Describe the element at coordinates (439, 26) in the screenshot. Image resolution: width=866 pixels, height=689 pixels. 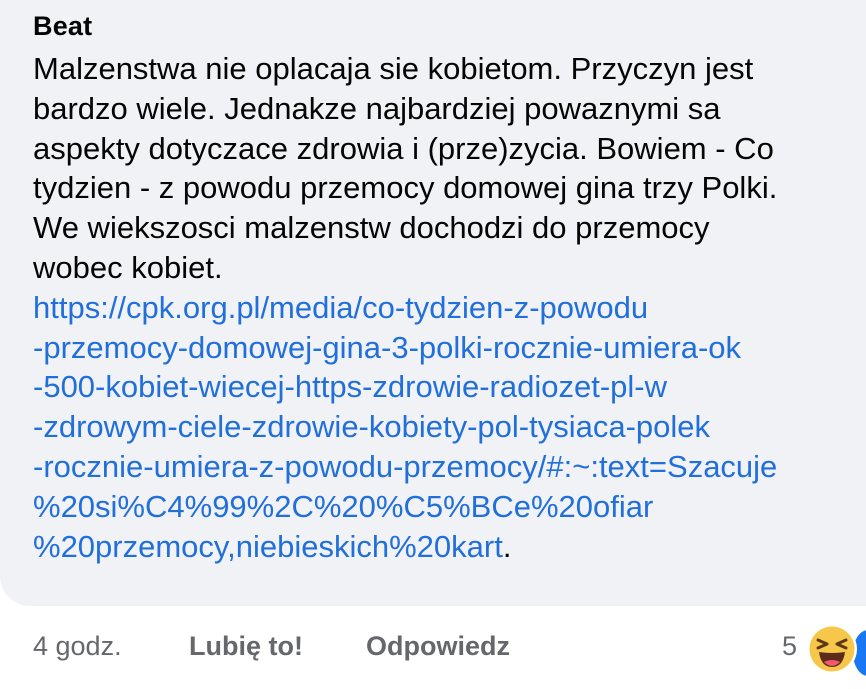
I see `comment-author: Beat` at that location.